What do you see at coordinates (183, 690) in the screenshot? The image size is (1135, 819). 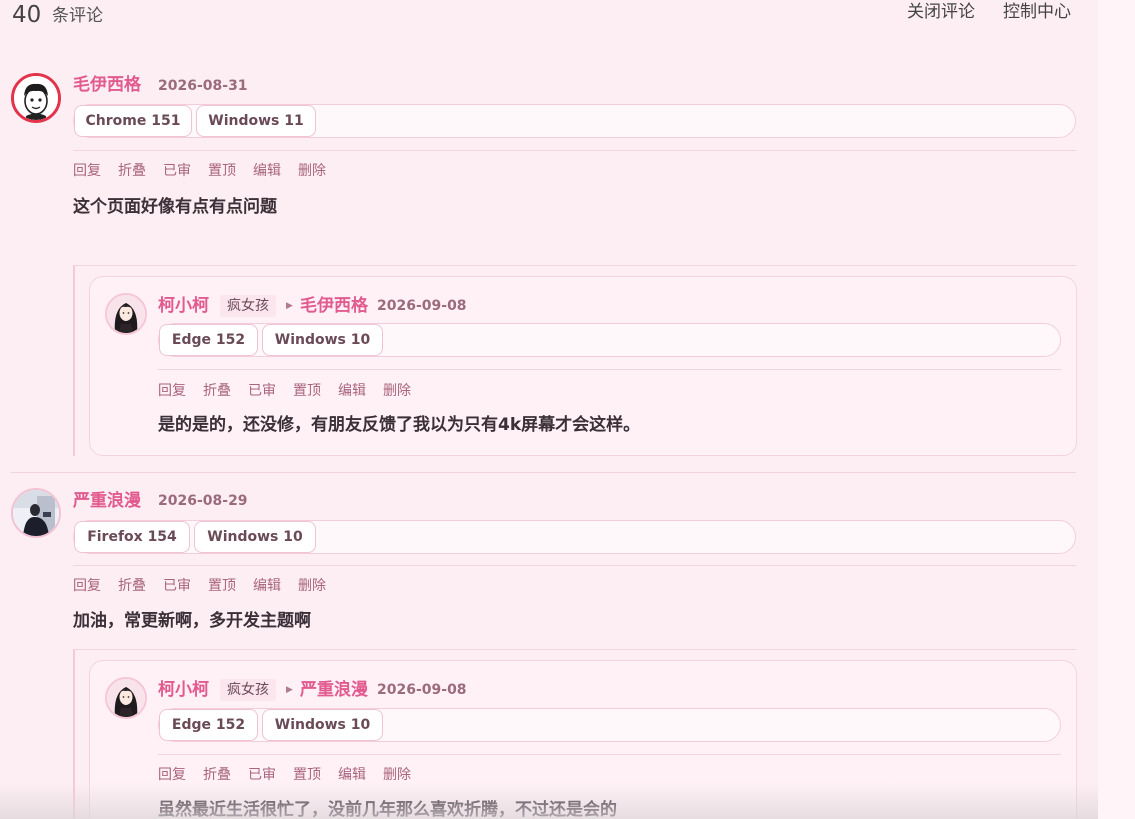 I see `reply-author: 柯小柯` at bounding box center [183, 690].